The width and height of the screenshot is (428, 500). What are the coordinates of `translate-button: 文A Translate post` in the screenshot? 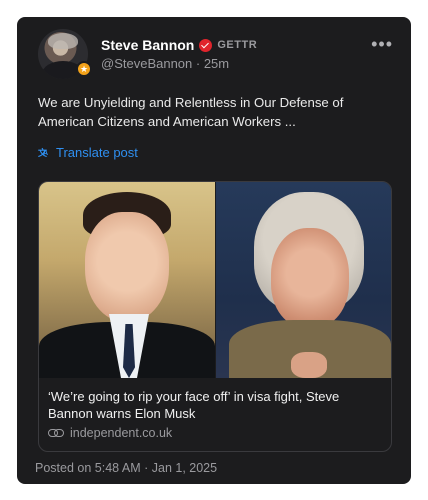 It's located at (88, 152).